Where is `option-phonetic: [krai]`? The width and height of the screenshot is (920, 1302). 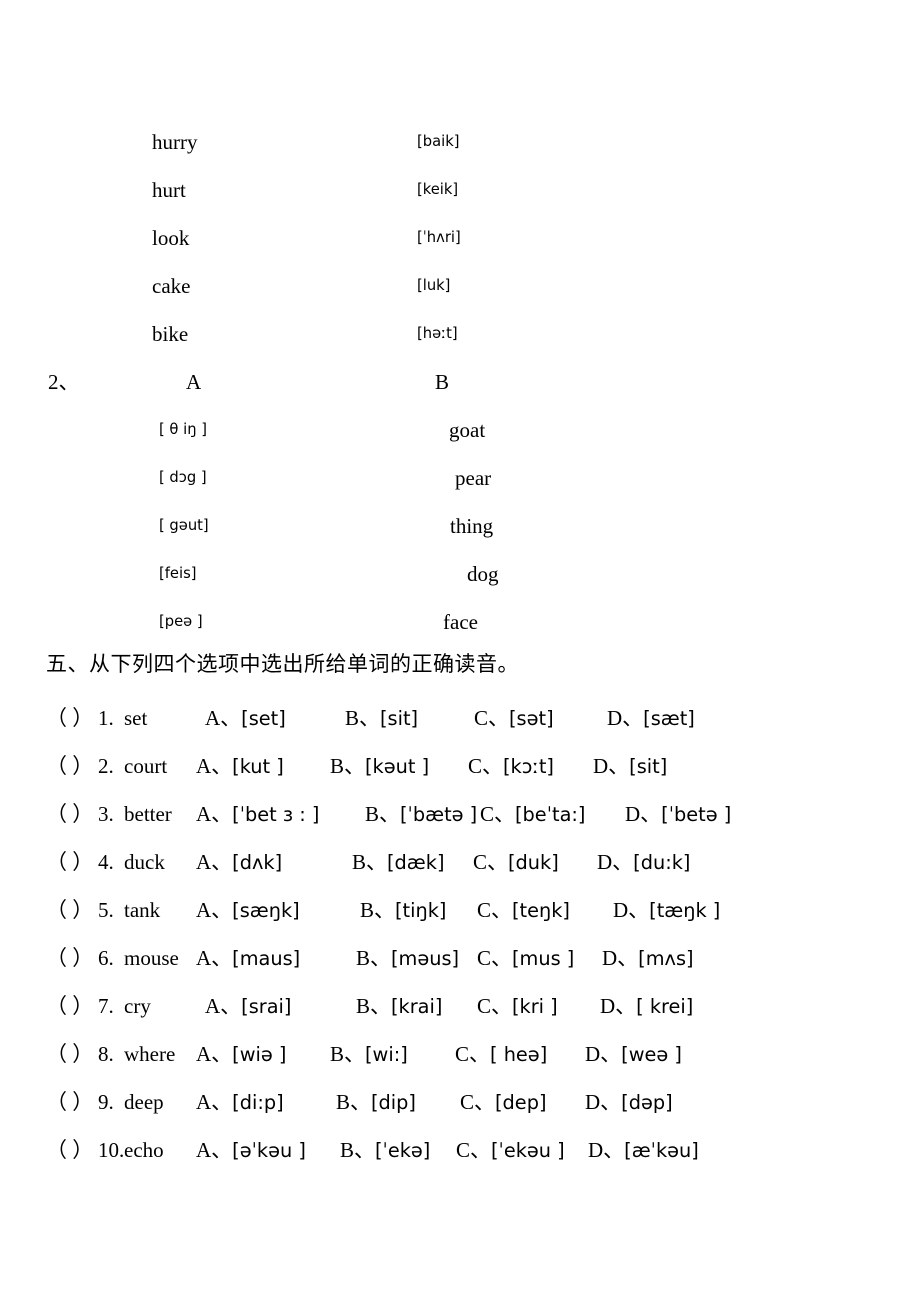
option-phonetic: [krai] is located at coordinates (417, 1006).